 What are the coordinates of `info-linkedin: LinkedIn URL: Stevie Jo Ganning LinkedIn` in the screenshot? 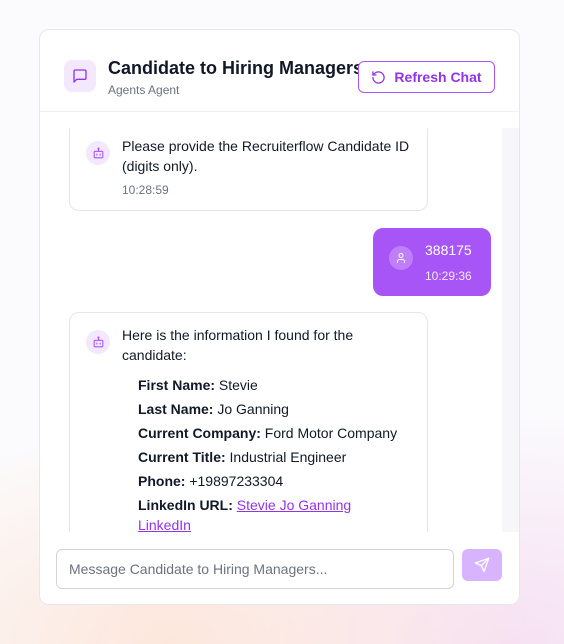 It's located at (245, 514).